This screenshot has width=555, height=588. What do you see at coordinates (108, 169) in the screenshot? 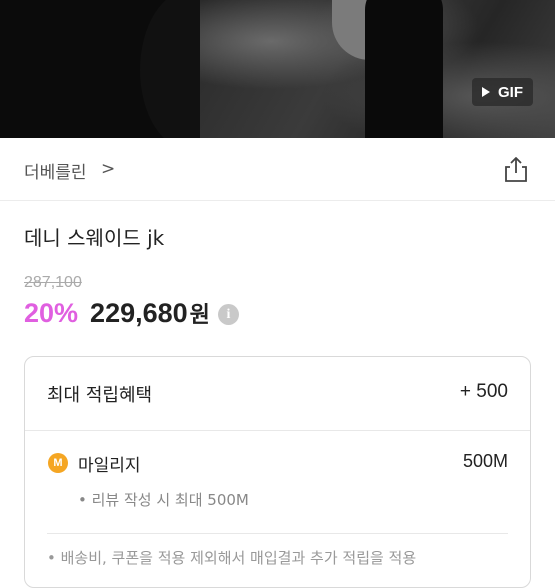
I see `chevron-right-icon: >` at bounding box center [108, 169].